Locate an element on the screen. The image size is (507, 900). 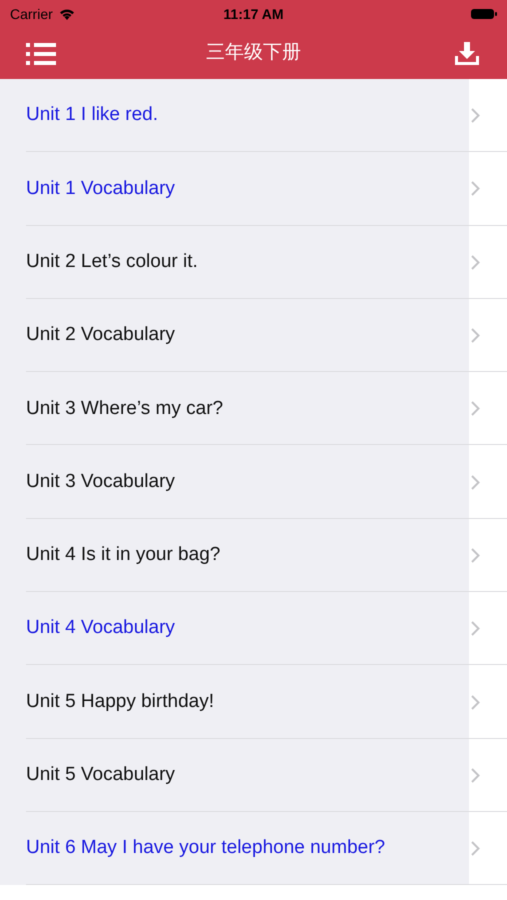
lesson-title: Unit 3 Vocabulary is located at coordinates (100, 482).